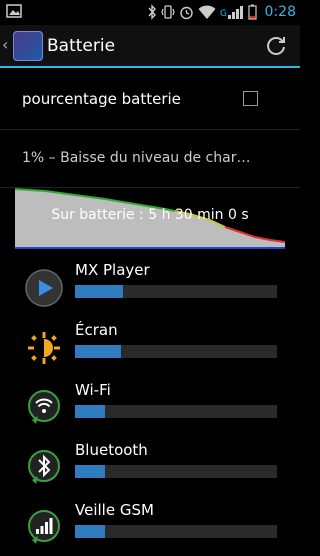  I want to click on usage-name: Bluetooth, so click(111, 450).